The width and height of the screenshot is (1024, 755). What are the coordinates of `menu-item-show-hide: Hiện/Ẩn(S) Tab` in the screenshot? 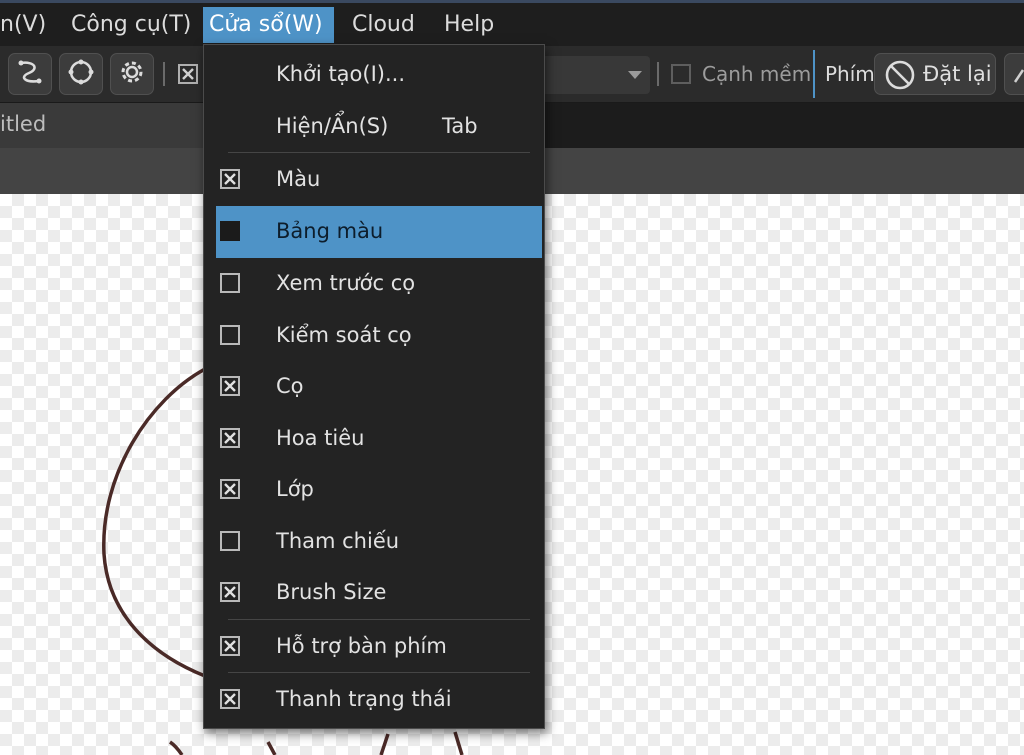 It's located at (379, 127).